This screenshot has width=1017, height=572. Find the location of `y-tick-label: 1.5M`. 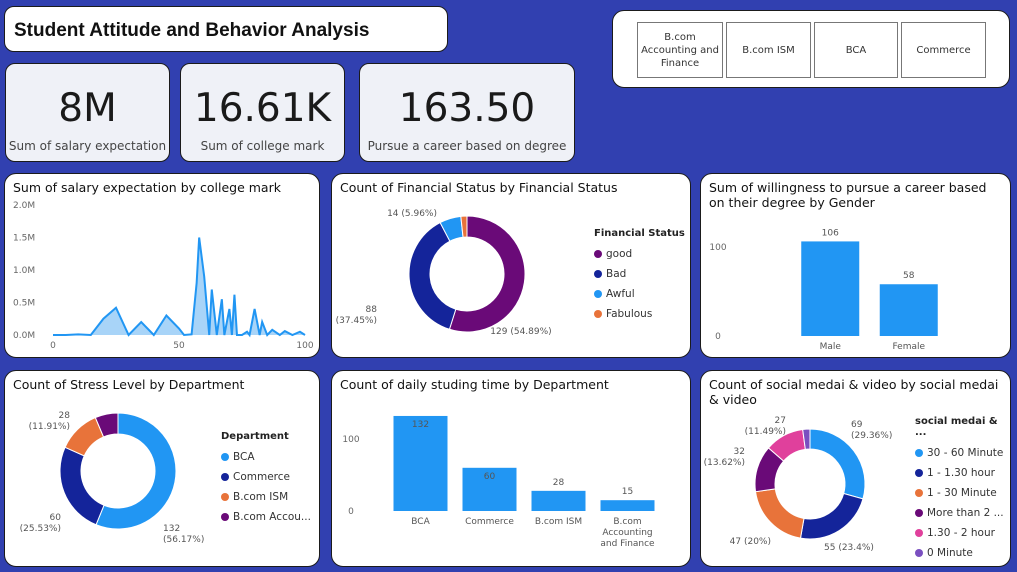

y-tick-label: 1.5M is located at coordinates (24, 239).